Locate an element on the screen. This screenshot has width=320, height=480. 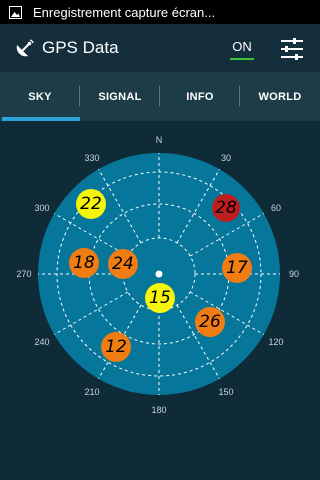
satellite-22-label: 22 is located at coordinates (91, 204).